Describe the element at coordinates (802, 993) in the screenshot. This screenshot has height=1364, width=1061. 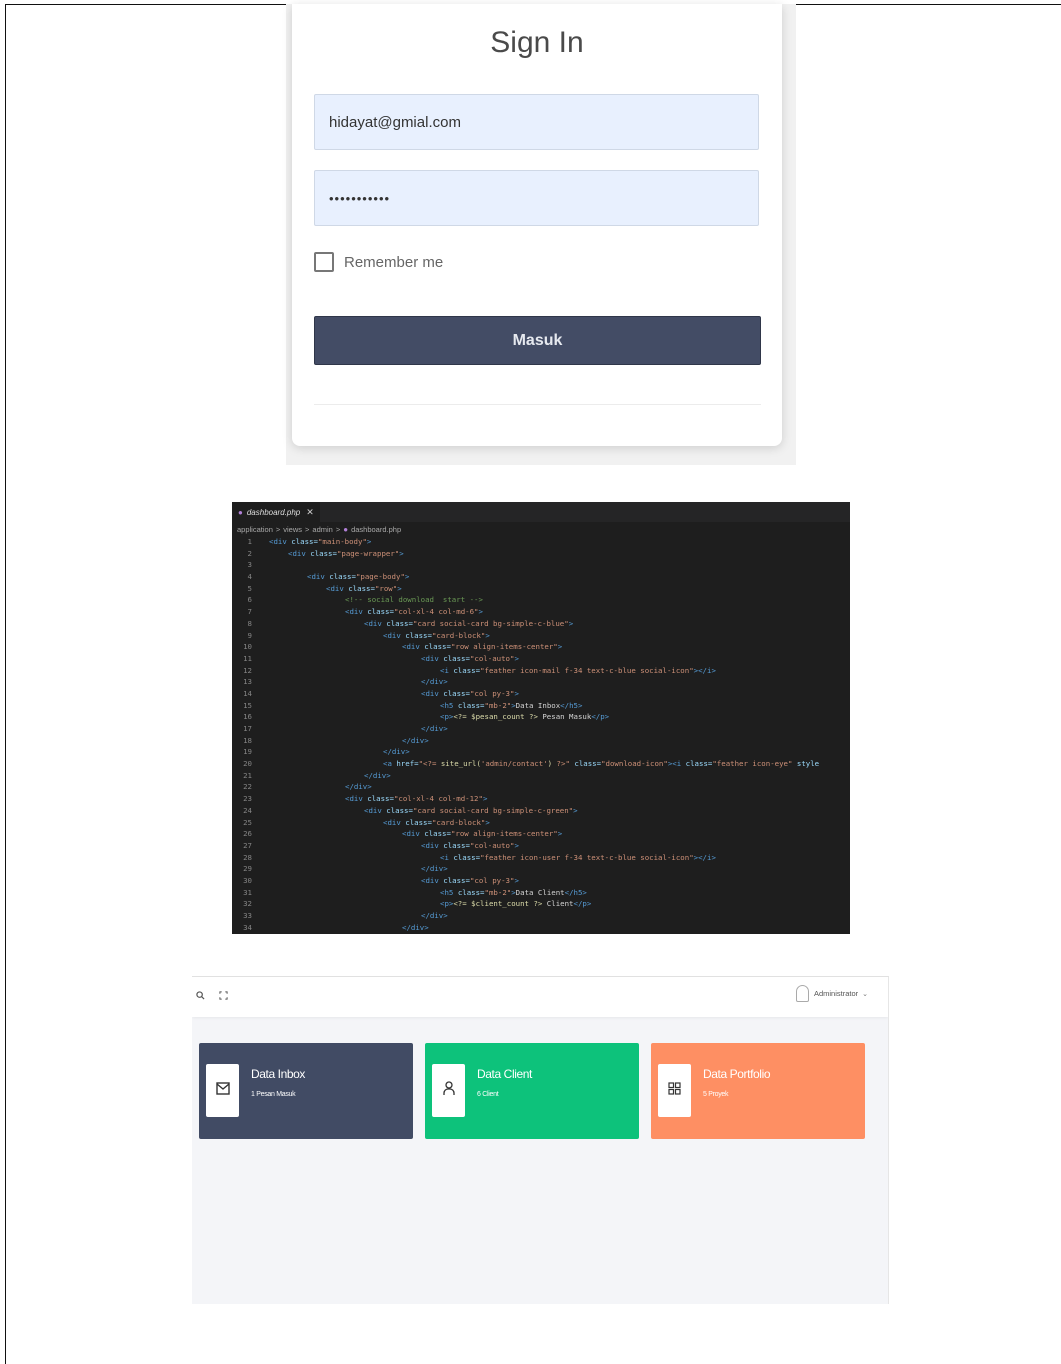
I see `avatar` at that location.